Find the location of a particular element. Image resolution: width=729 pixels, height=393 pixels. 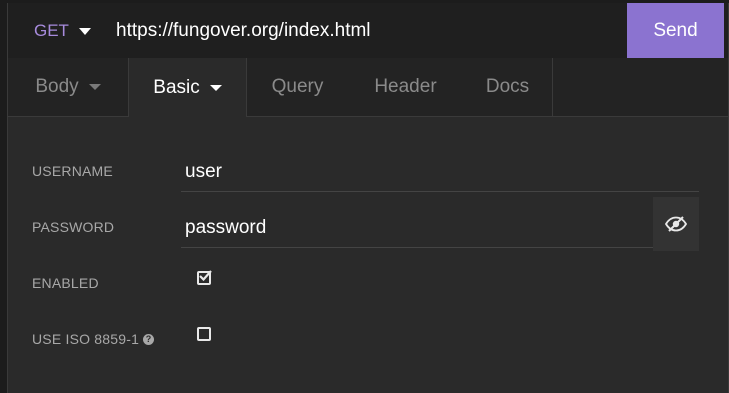

method-dropdown: GET is located at coordinates (62, 30).